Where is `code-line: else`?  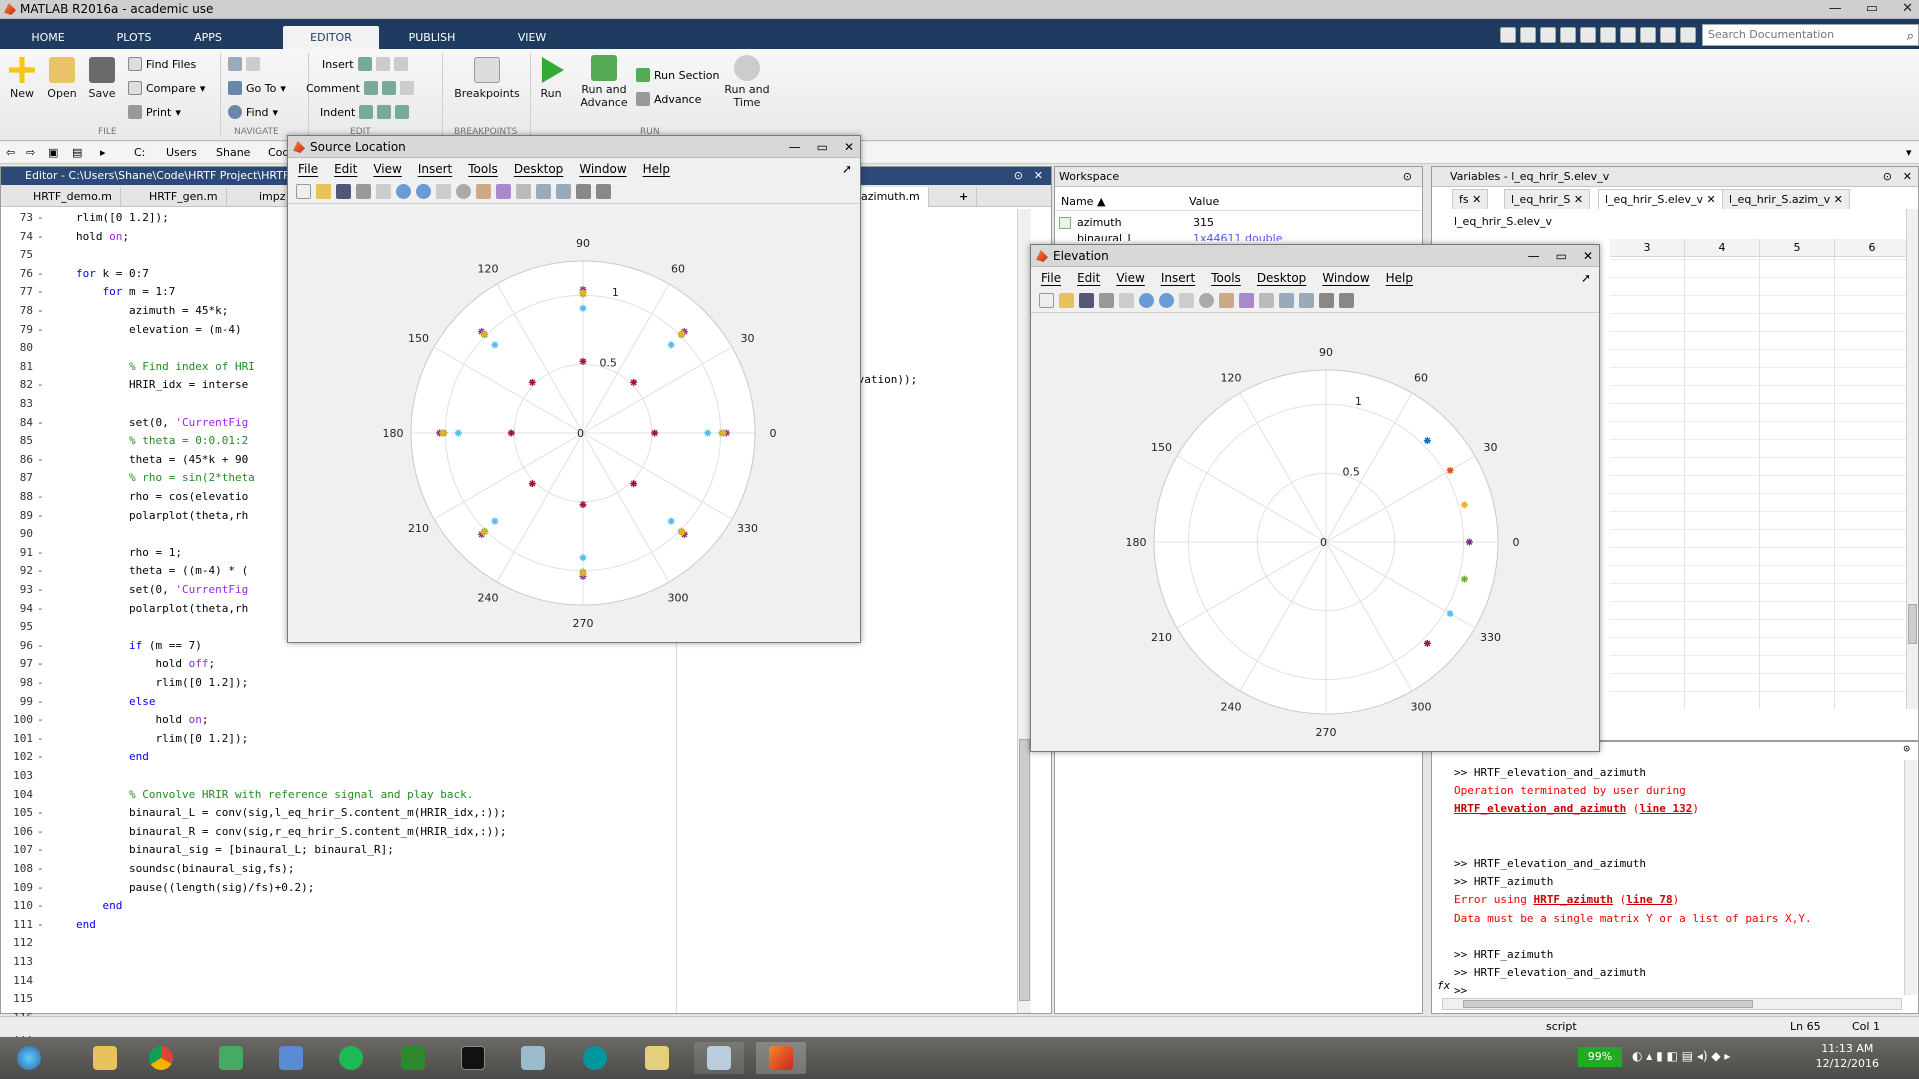 code-line: else is located at coordinates (116, 701).